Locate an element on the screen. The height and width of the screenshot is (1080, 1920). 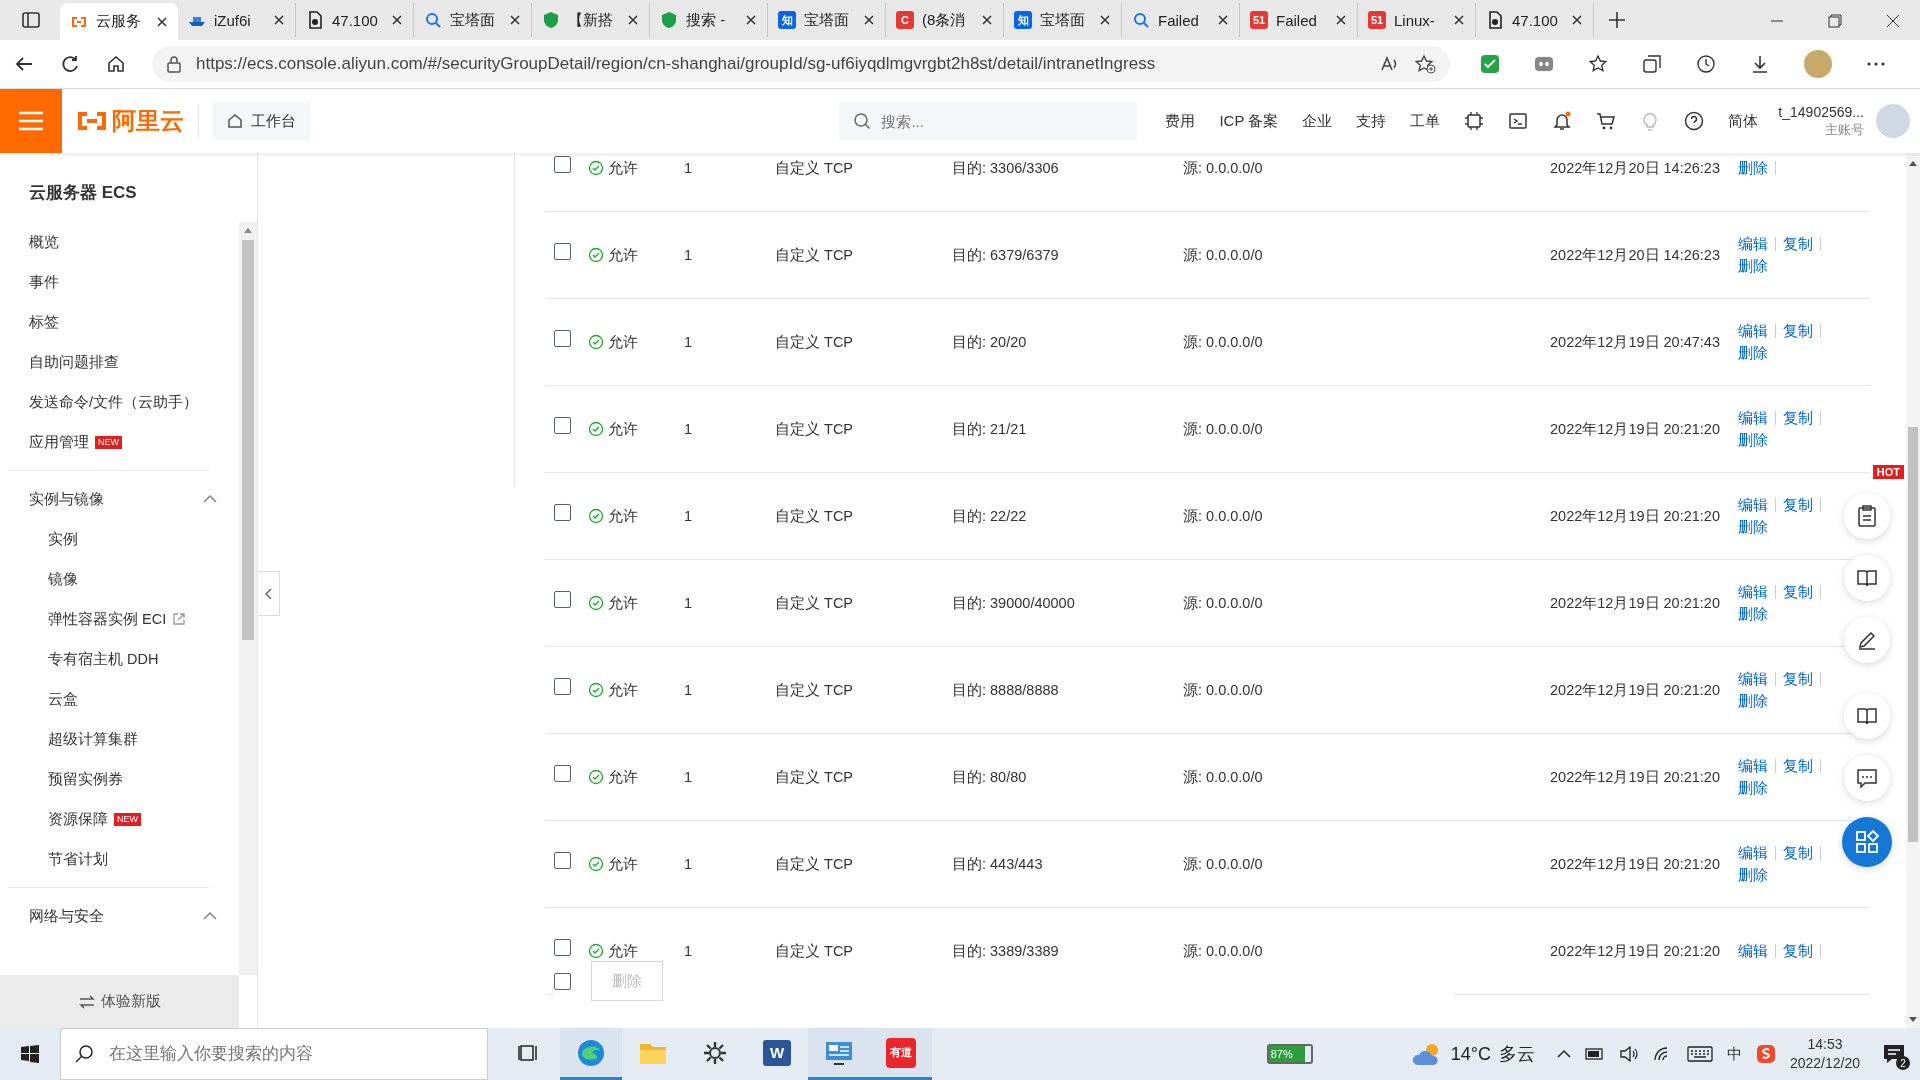
chevron-up-icon is located at coordinates (1563, 1054).